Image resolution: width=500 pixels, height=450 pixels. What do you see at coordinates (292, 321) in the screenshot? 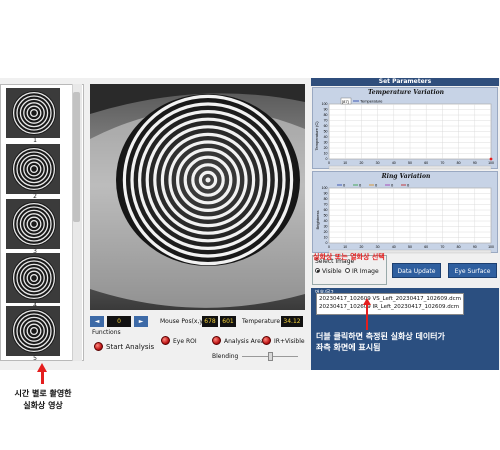
I see `temperature-value: 34.12` at bounding box center [292, 321].